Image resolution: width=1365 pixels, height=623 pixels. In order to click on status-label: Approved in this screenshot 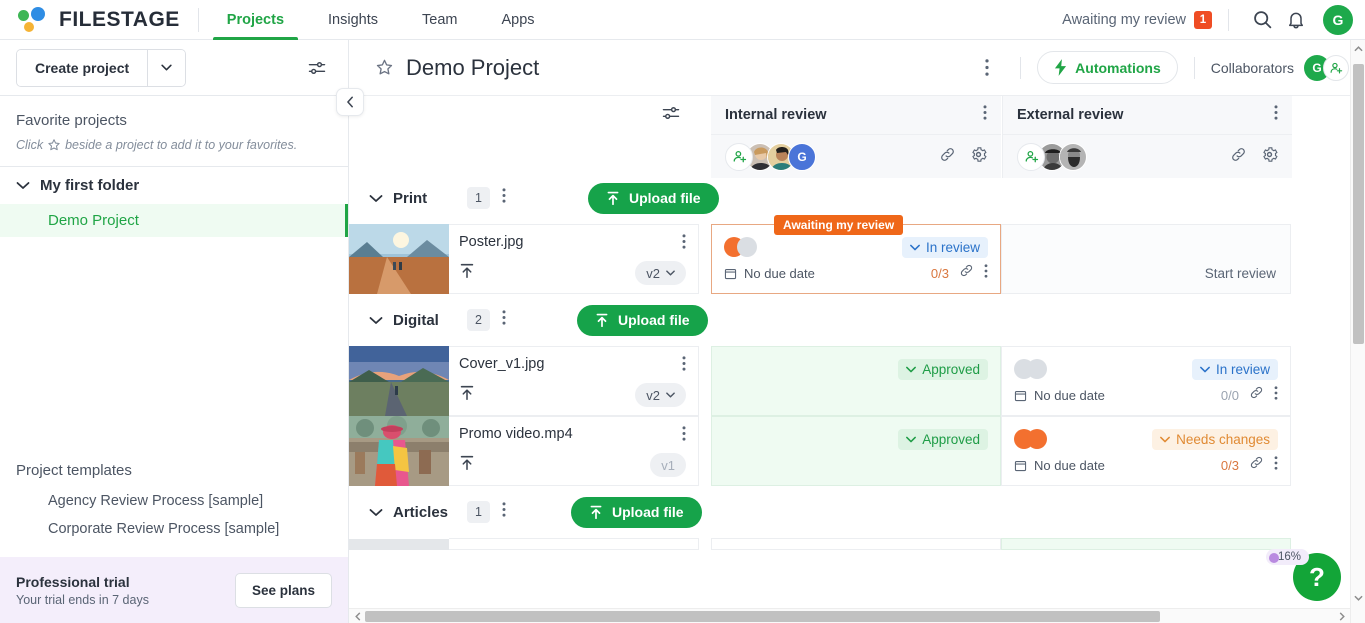, I will do `click(951, 369)`.